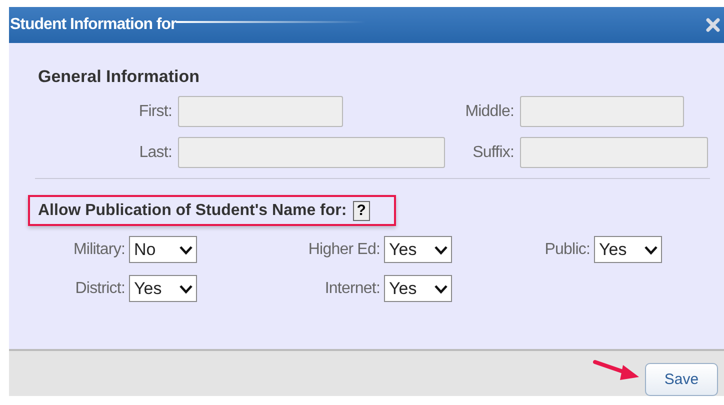 This screenshot has width=724, height=405. What do you see at coordinates (163, 249) in the screenshot?
I see `dropdown: No` at bounding box center [163, 249].